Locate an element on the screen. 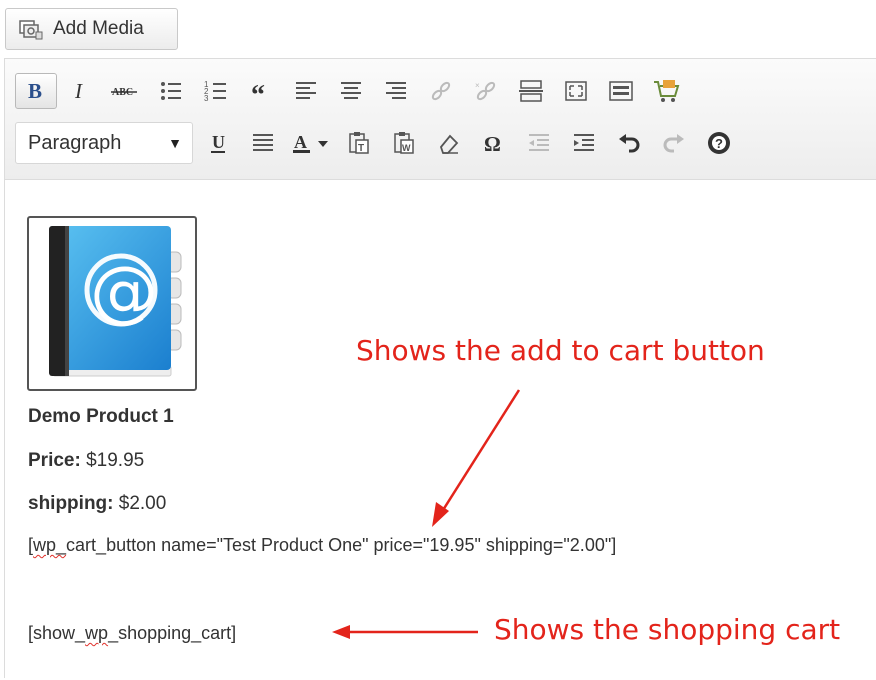 This screenshot has width=876, height=680. redo-icon is located at coordinates (673, 143).